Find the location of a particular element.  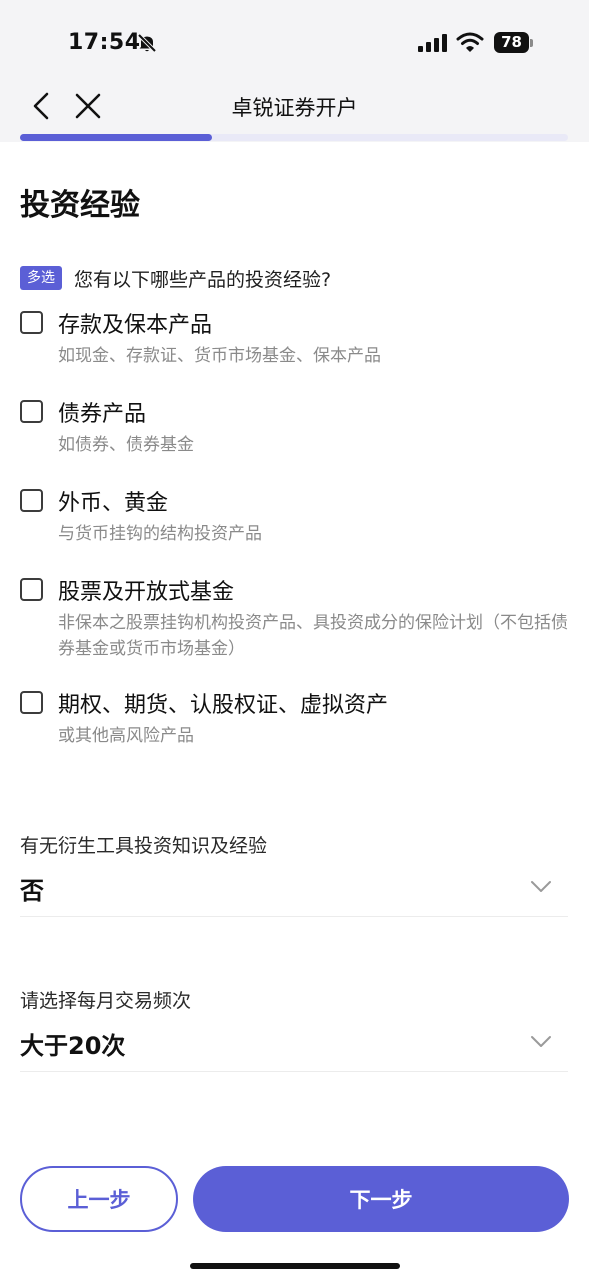

field-value: 大于20次 is located at coordinates (73, 1046).